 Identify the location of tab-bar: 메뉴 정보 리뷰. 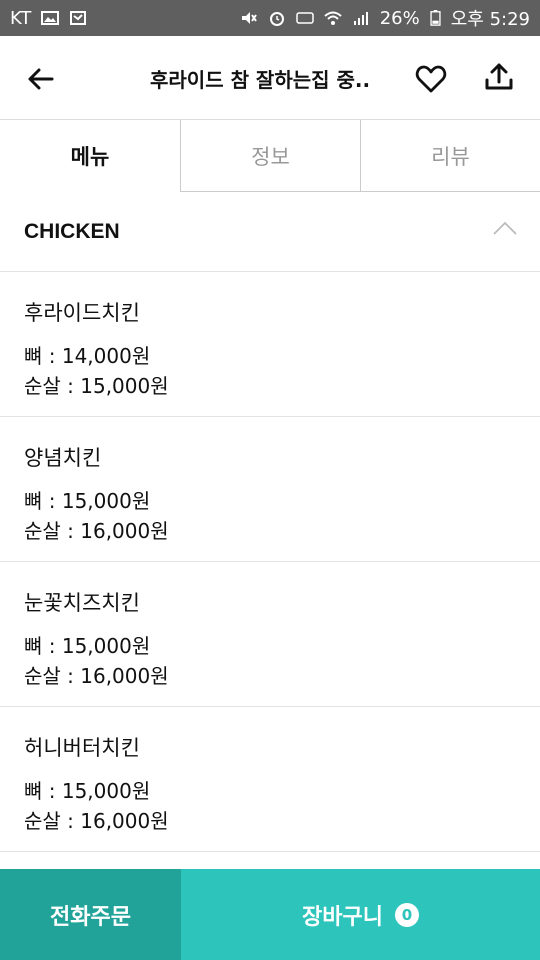
(270, 156).